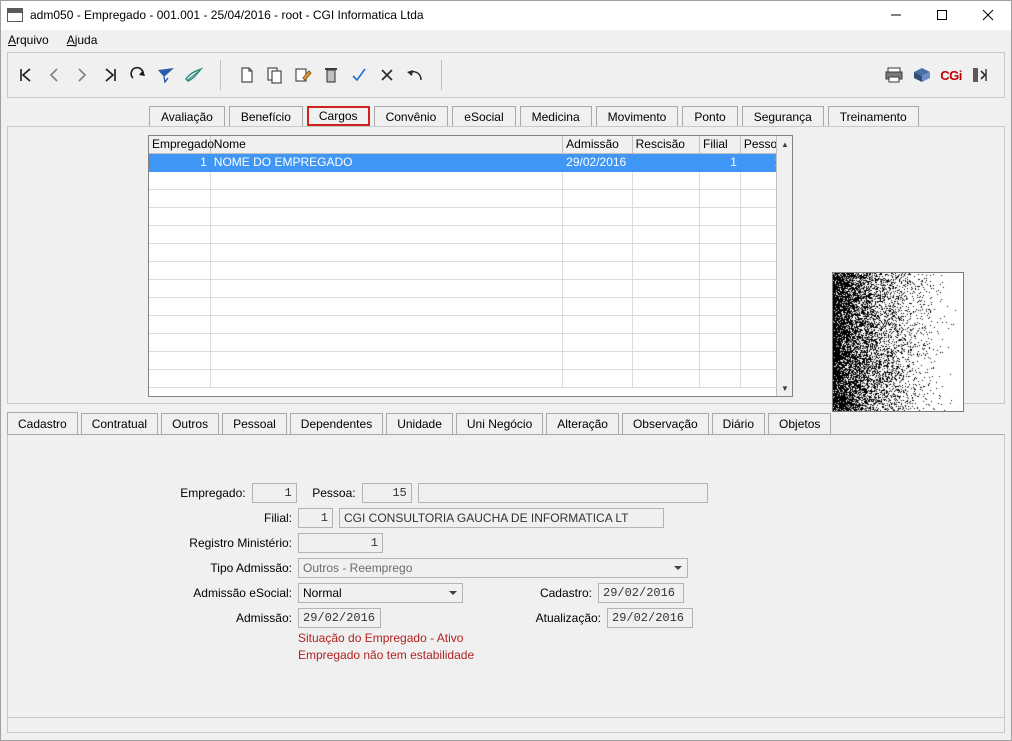 The height and width of the screenshot is (741, 1012). Describe the element at coordinates (336, 423) in the screenshot. I see `tab-dependentes: Dependentes` at that location.